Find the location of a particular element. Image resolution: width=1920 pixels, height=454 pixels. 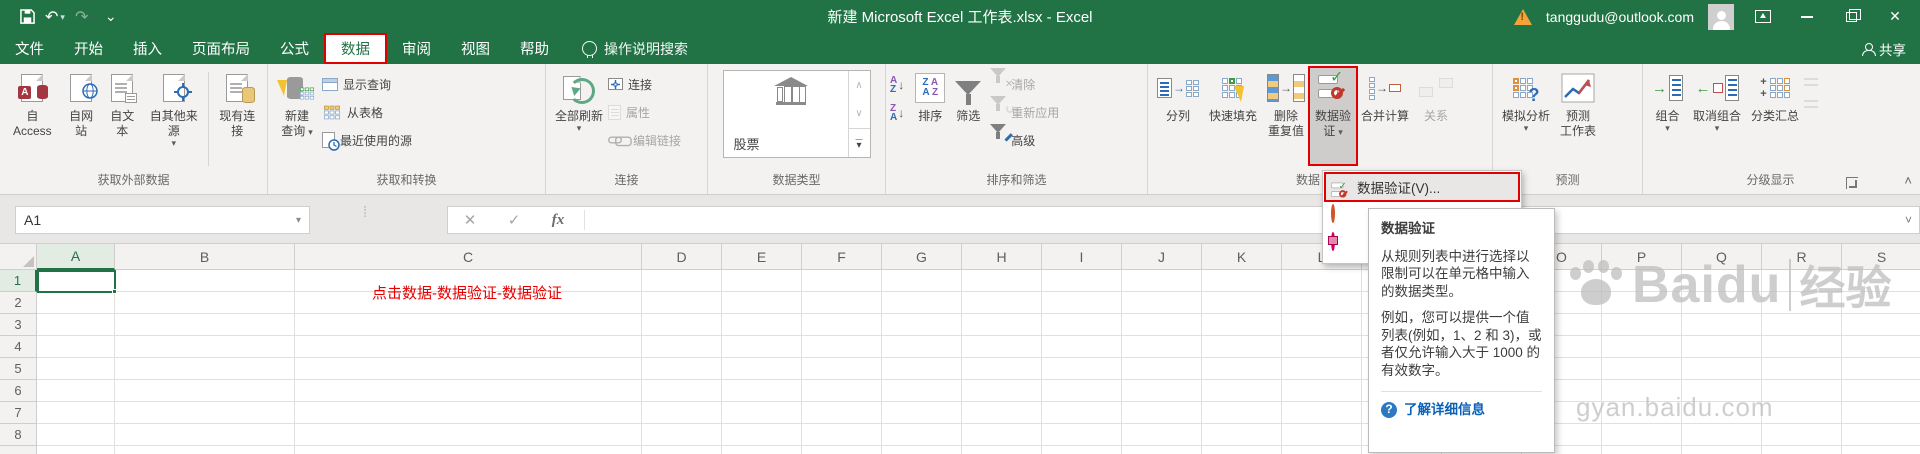

row-header: 5 is located at coordinates (18, 369).